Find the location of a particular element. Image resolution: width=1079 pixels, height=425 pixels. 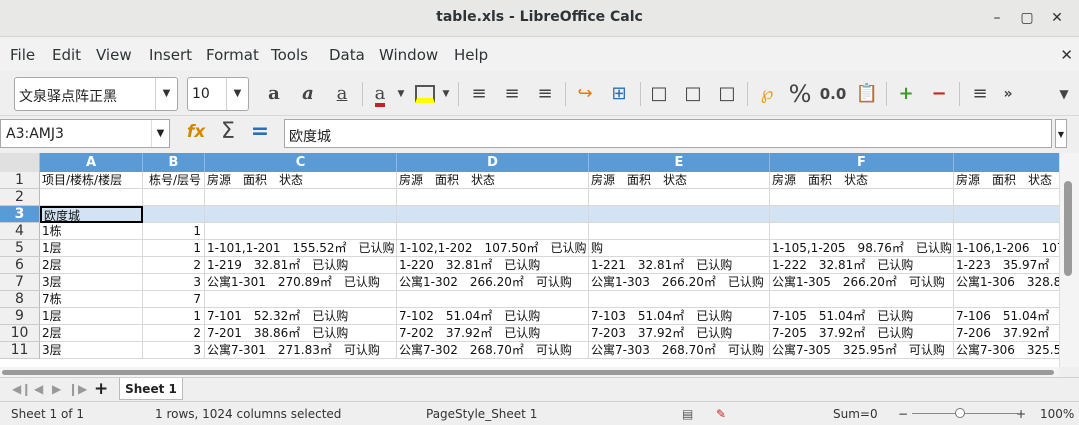

table-cell: 公寓1-303 266.20㎡ 已认购 is located at coordinates (679, 282).